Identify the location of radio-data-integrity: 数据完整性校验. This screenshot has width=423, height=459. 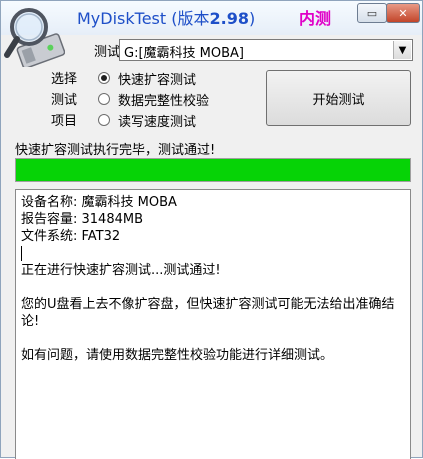
(153, 99).